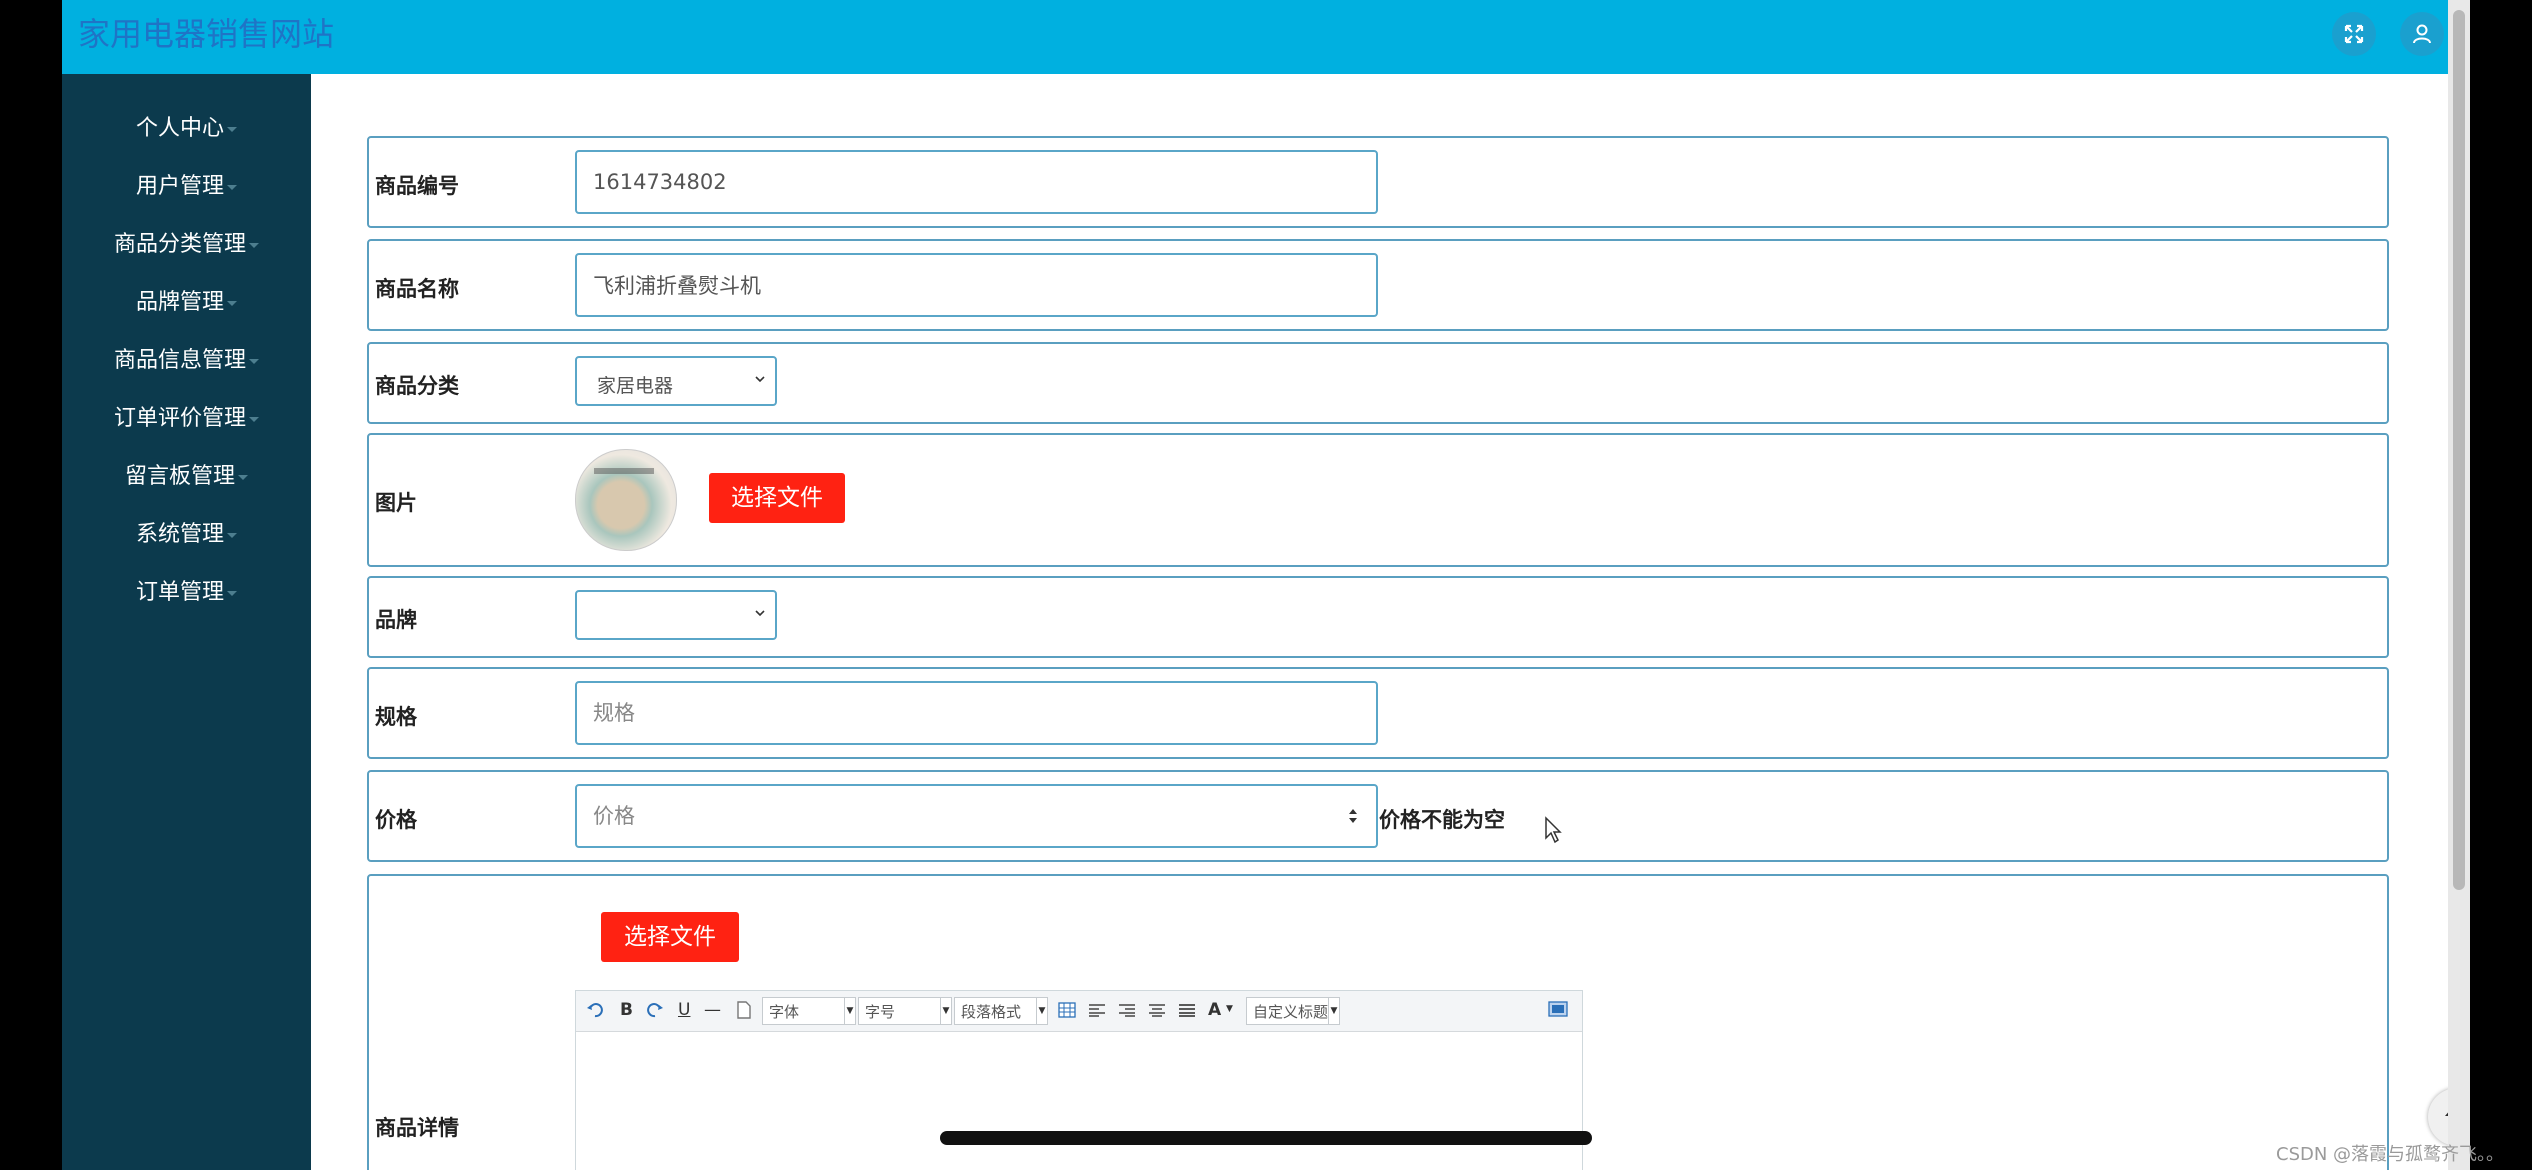 This screenshot has width=2532, height=1170. Describe the element at coordinates (417, 289) in the screenshot. I see `product-name-label: 商品名称` at that location.